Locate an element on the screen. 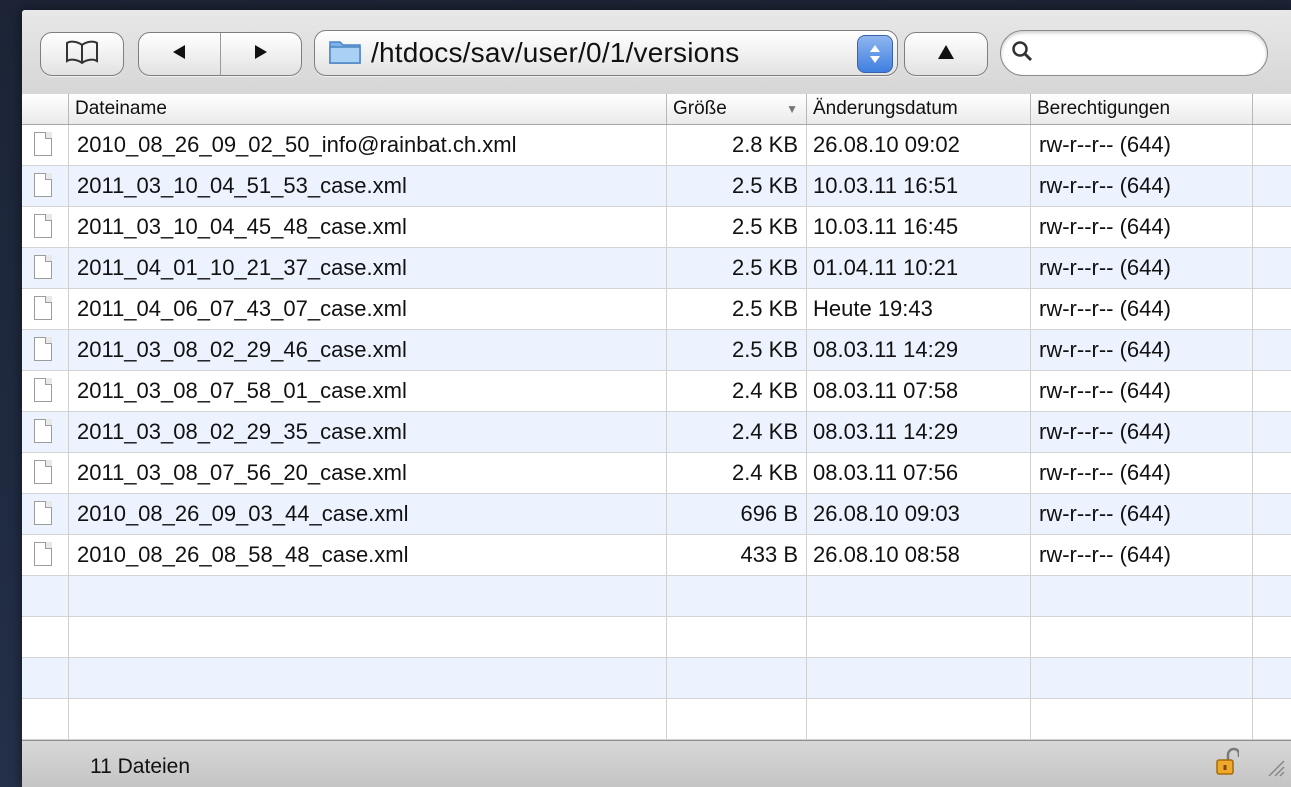 This screenshot has width=1291, height=787. back-arrow-icon is located at coordinates (179, 54).